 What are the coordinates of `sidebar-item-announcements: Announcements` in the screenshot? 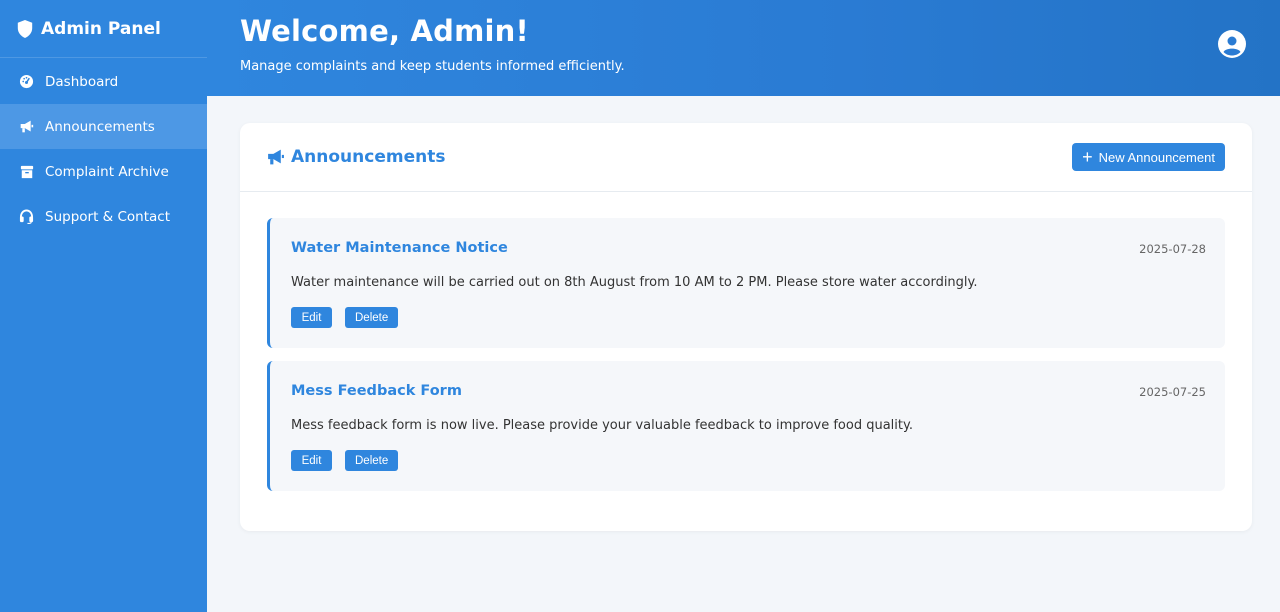 It's located at (103, 126).